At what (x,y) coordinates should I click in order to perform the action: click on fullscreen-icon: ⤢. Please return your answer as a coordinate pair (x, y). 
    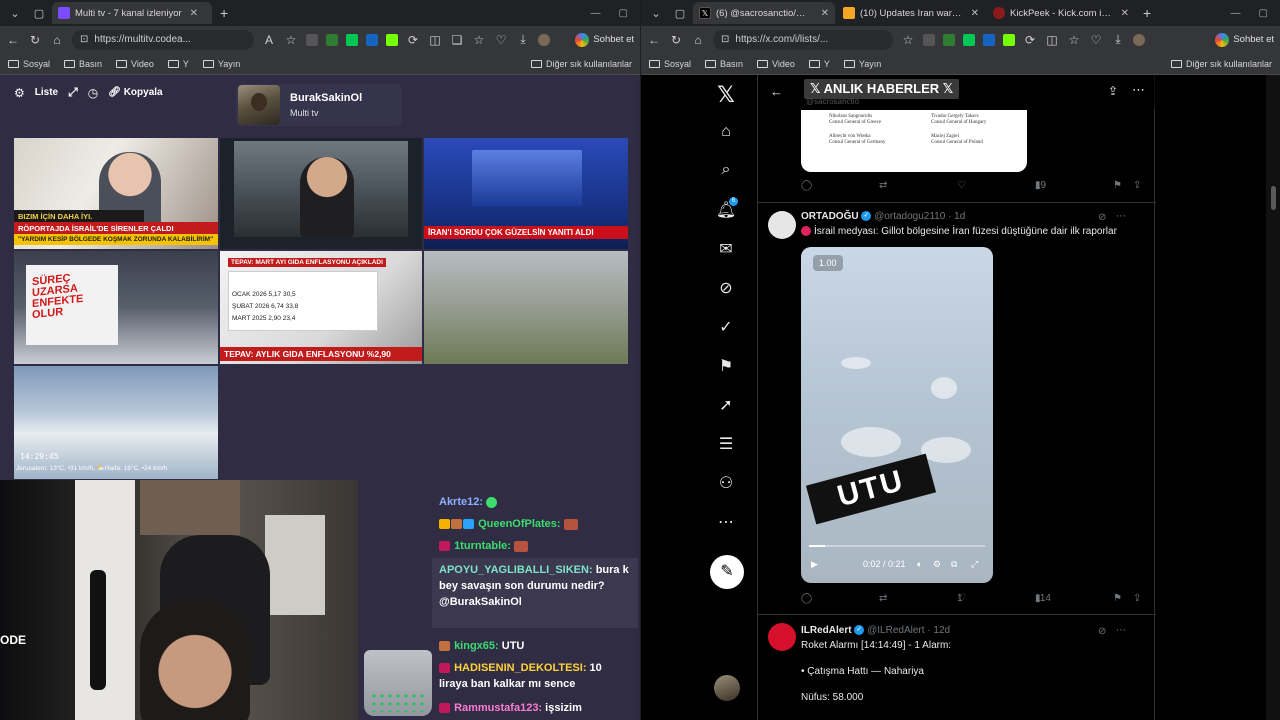
    Looking at the image, I should click on (974, 564).